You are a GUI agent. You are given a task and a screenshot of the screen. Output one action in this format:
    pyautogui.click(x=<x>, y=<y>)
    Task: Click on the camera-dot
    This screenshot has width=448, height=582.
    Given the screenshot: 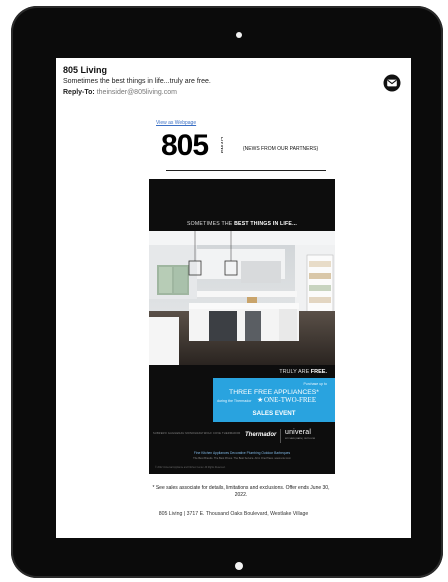 What is the action you would take?
    pyautogui.click(x=239, y=35)
    